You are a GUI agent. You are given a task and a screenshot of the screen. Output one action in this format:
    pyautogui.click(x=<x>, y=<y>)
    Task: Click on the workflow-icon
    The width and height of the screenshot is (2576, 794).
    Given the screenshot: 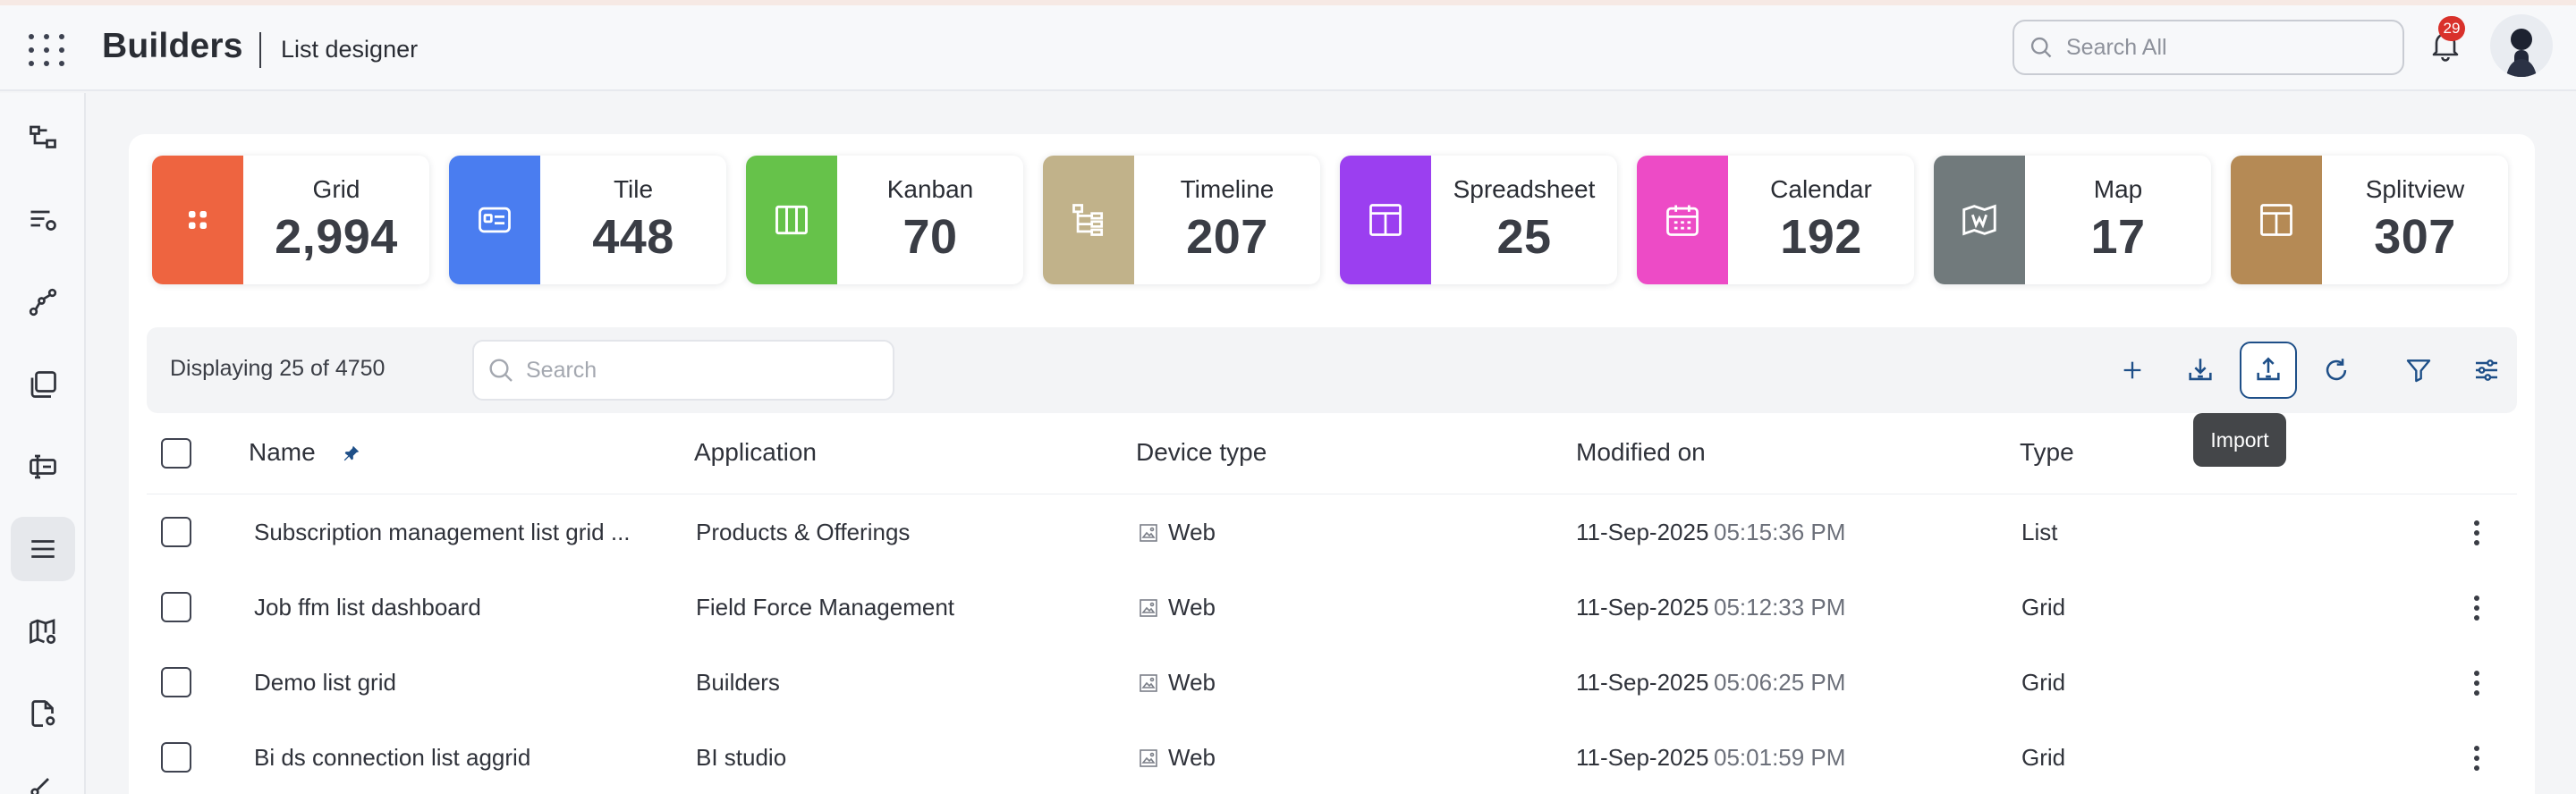 What is the action you would take?
    pyautogui.click(x=43, y=136)
    